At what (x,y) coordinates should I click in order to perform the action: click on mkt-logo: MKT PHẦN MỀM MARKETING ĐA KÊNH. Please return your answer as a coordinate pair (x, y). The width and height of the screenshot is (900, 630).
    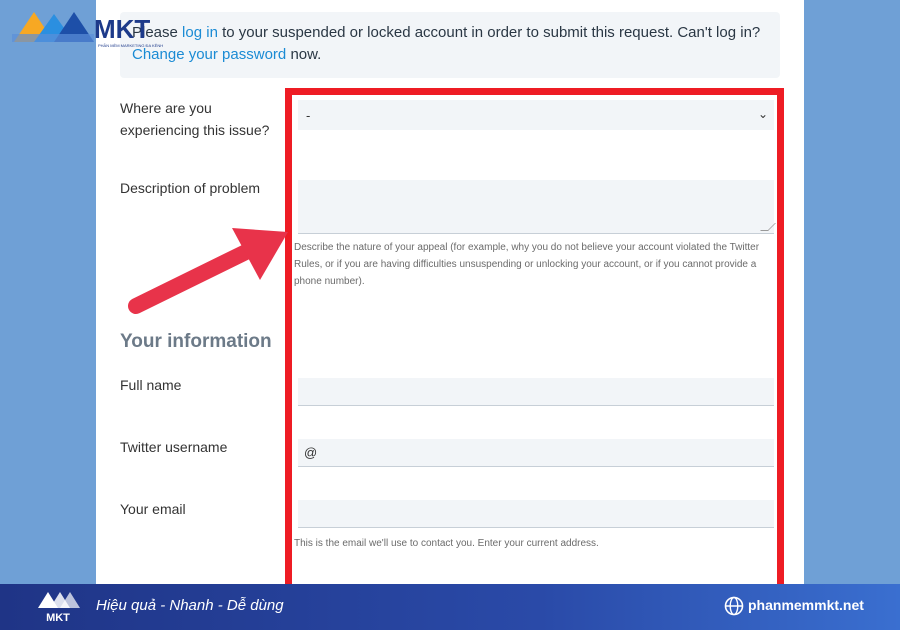
    Looking at the image, I should click on (87, 28).